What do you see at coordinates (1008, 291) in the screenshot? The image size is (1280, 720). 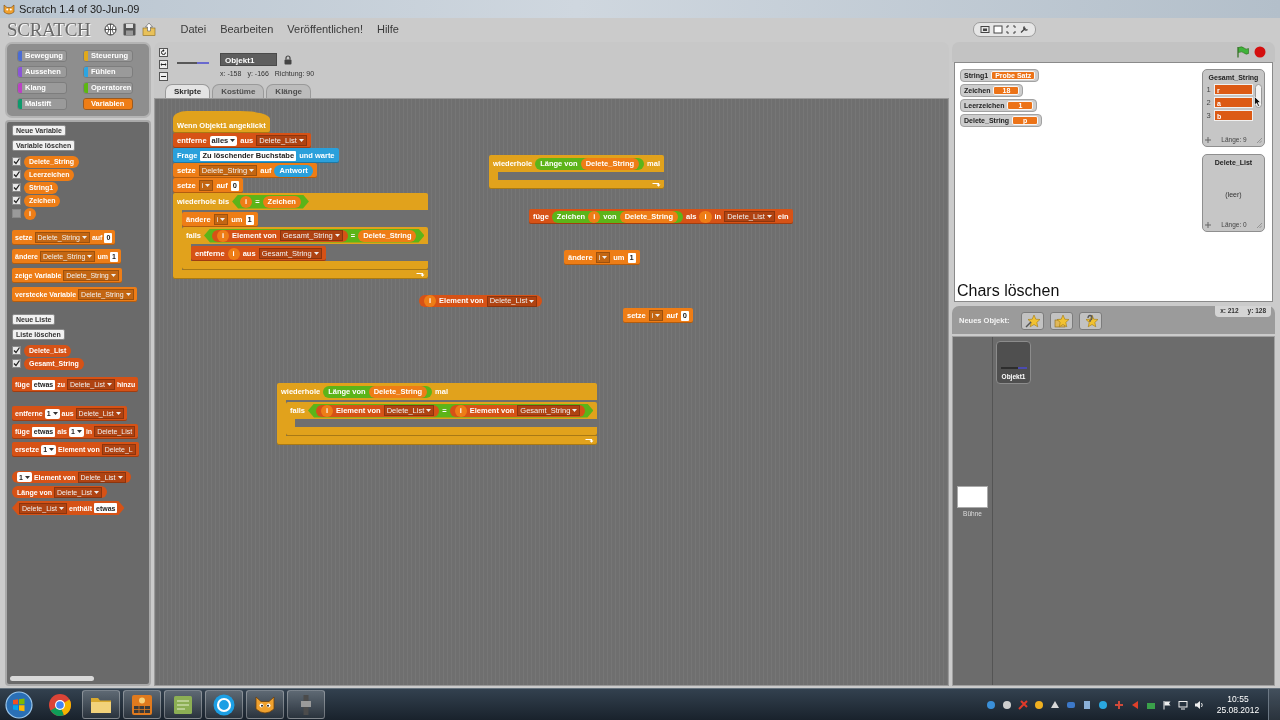 I see `stage-caption-text: Chars löschen` at bounding box center [1008, 291].